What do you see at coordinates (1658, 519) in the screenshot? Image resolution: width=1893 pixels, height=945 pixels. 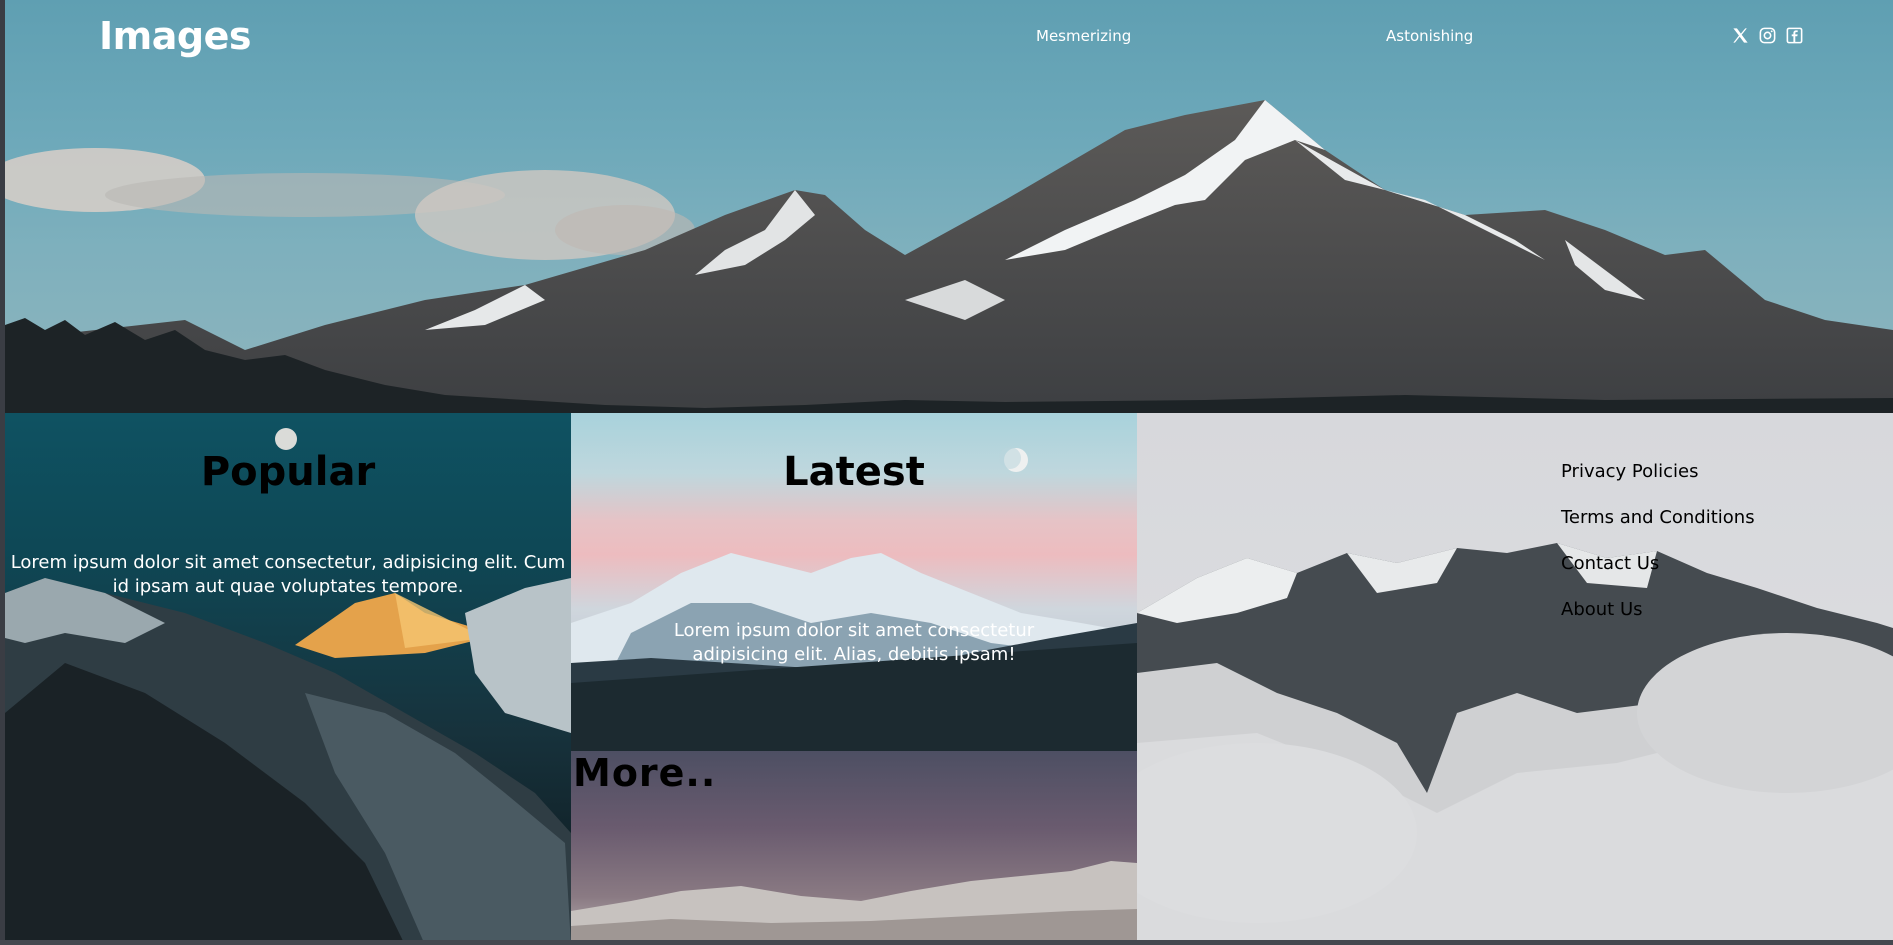 I see `terms-and-conditions-link: Terms and Conditions` at bounding box center [1658, 519].